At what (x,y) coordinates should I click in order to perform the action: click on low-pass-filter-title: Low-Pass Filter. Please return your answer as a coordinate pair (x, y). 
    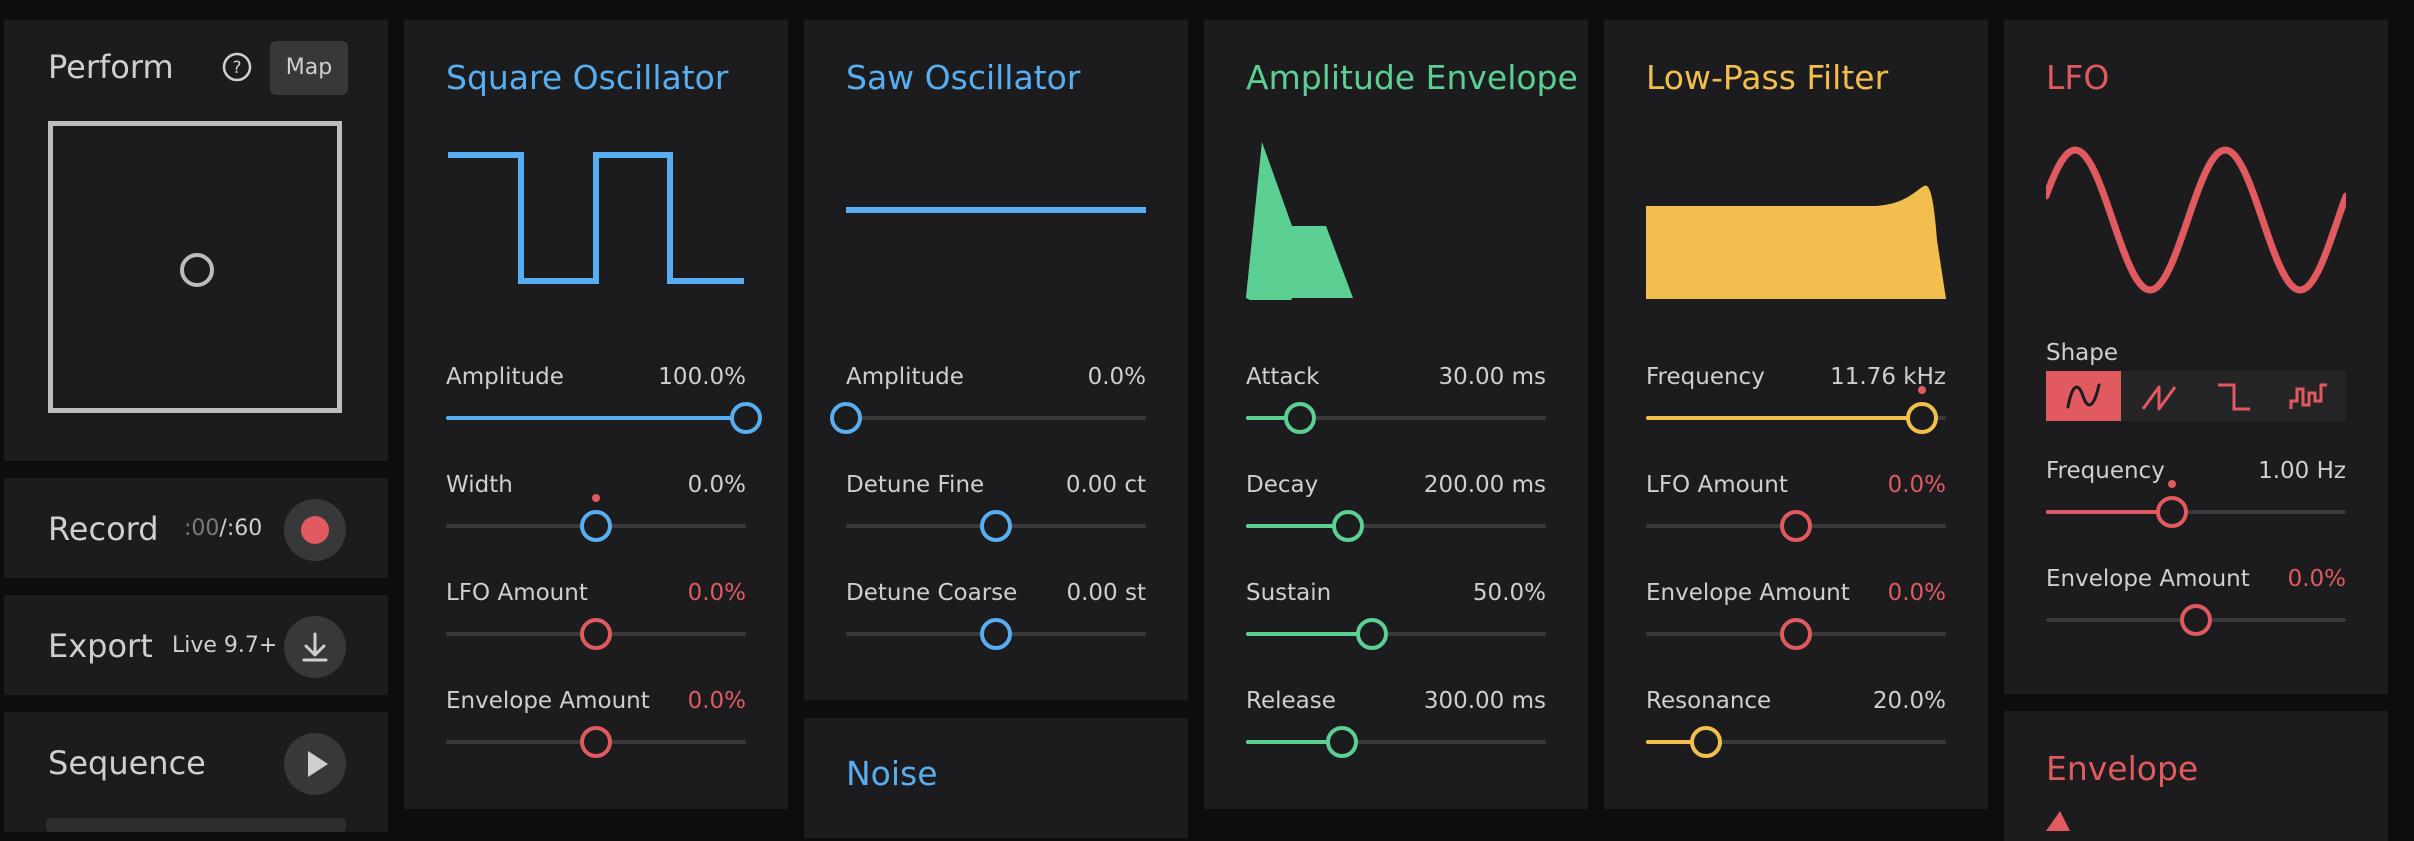
    Looking at the image, I should click on (1767, 77).